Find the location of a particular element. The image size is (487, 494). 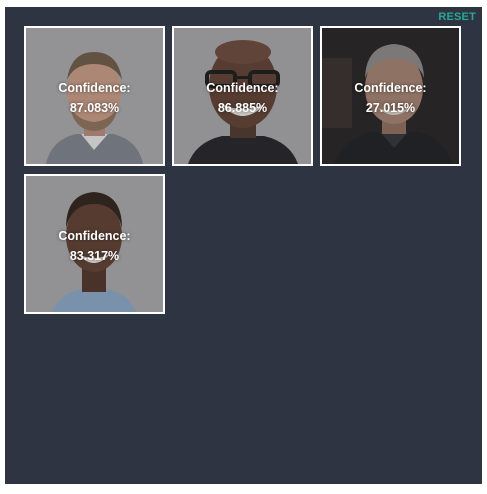

confidence-value: 27.015% is located at coordinates (390, 108).